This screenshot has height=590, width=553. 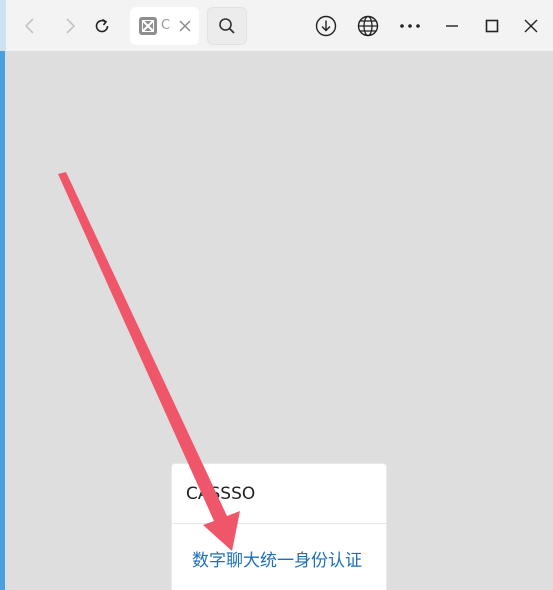 I want to click on refresh-button, so click(x=102, y=26).